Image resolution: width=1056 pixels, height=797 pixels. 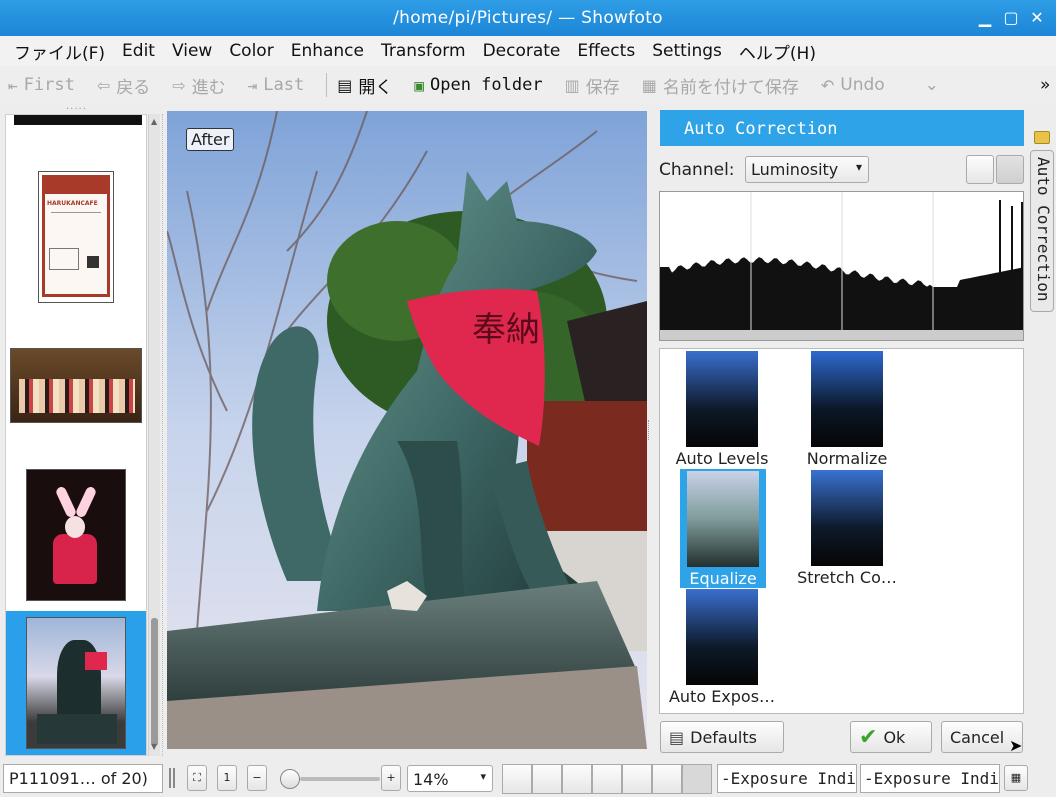 What do you see at coordinates (197, 778) in the screenshot?
I see `zoom-fit-button: ⛶` at bounding box center [197, 778].